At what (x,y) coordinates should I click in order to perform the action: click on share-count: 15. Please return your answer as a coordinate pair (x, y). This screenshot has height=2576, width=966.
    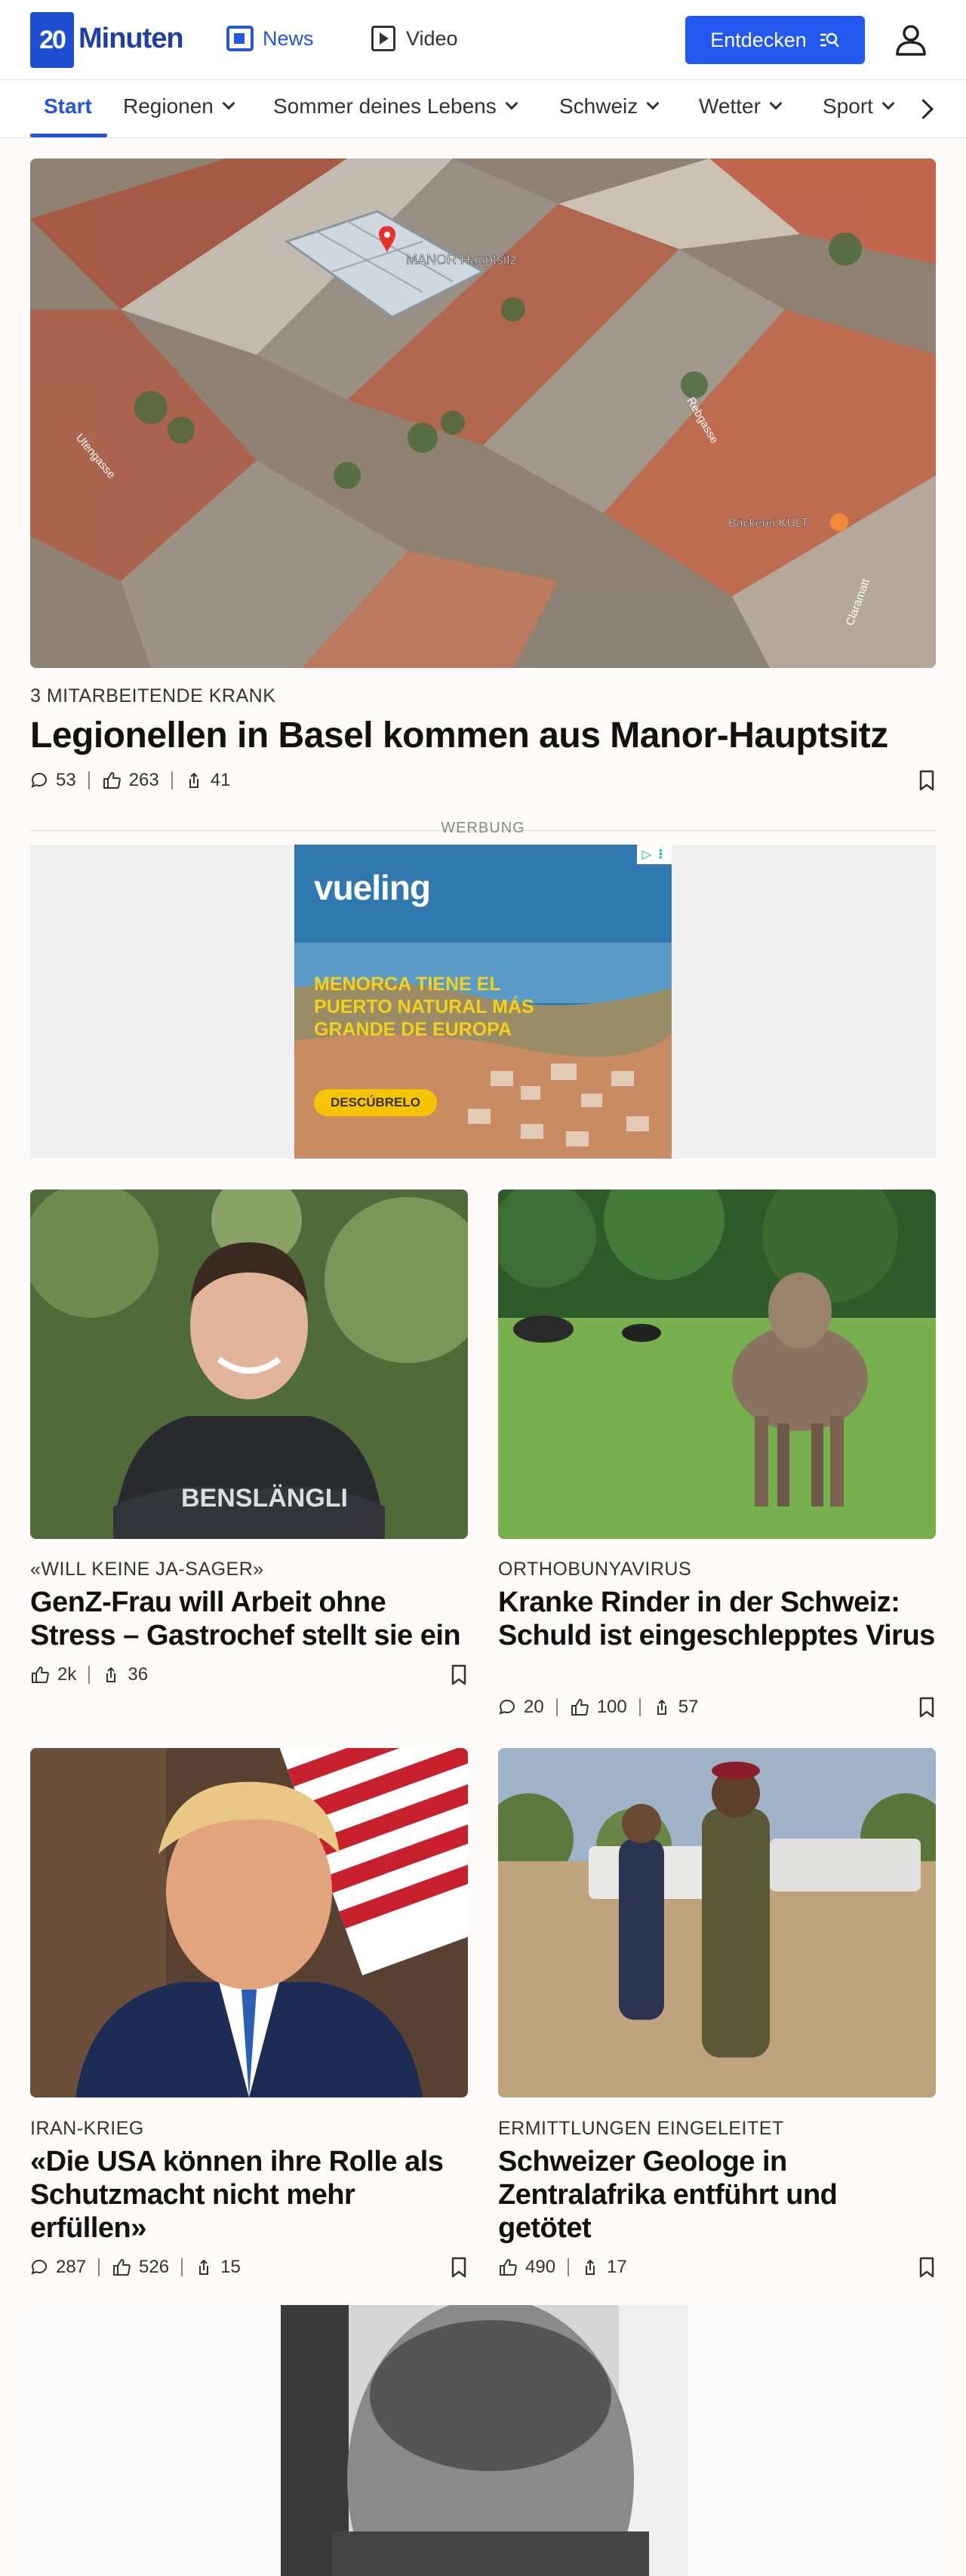
    Looking at the image, I should click on (230, 2267).